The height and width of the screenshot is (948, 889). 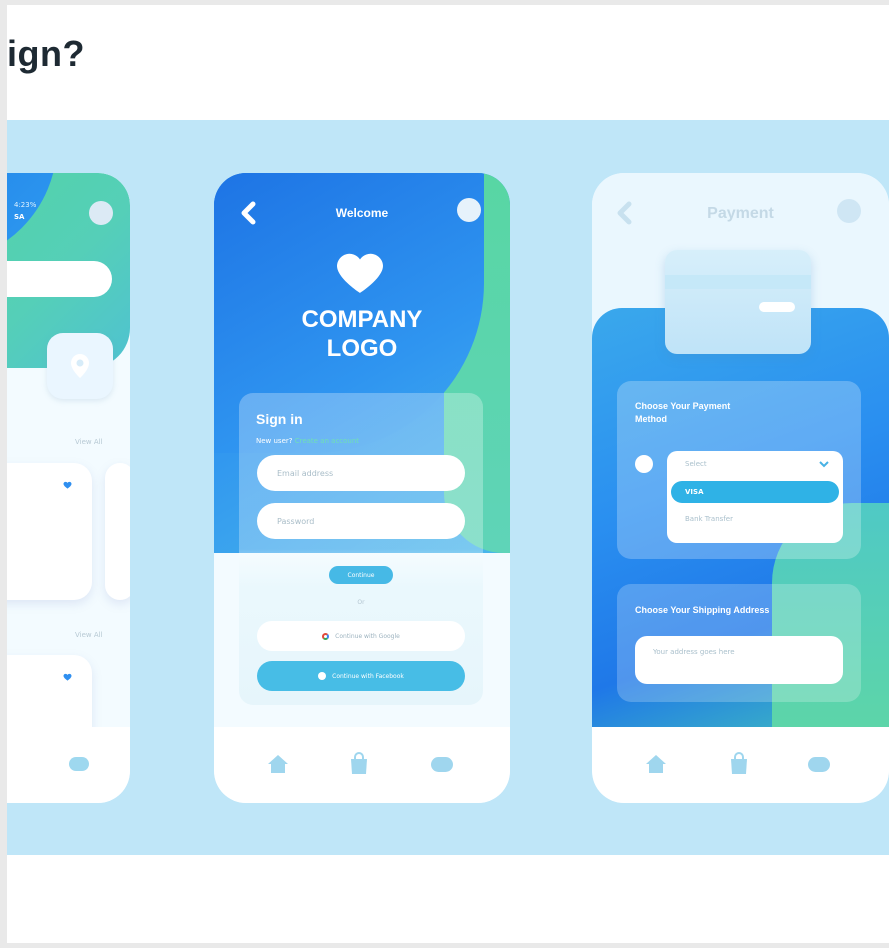 I want to click on card-stripe, so click(x=738, y=282).